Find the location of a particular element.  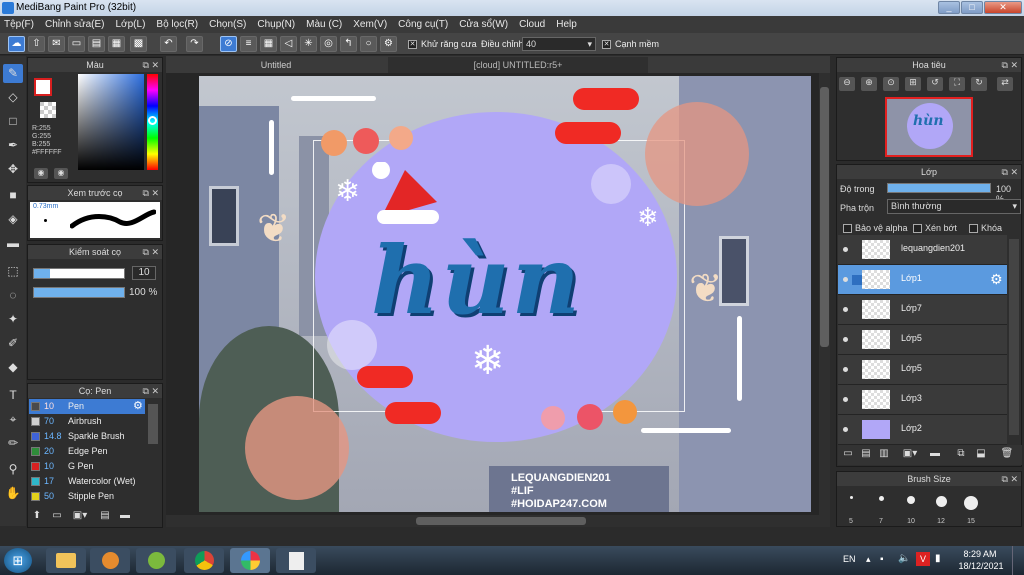

layer-settings-gear-icon: ⚙ is located at coordinates (996, 279).